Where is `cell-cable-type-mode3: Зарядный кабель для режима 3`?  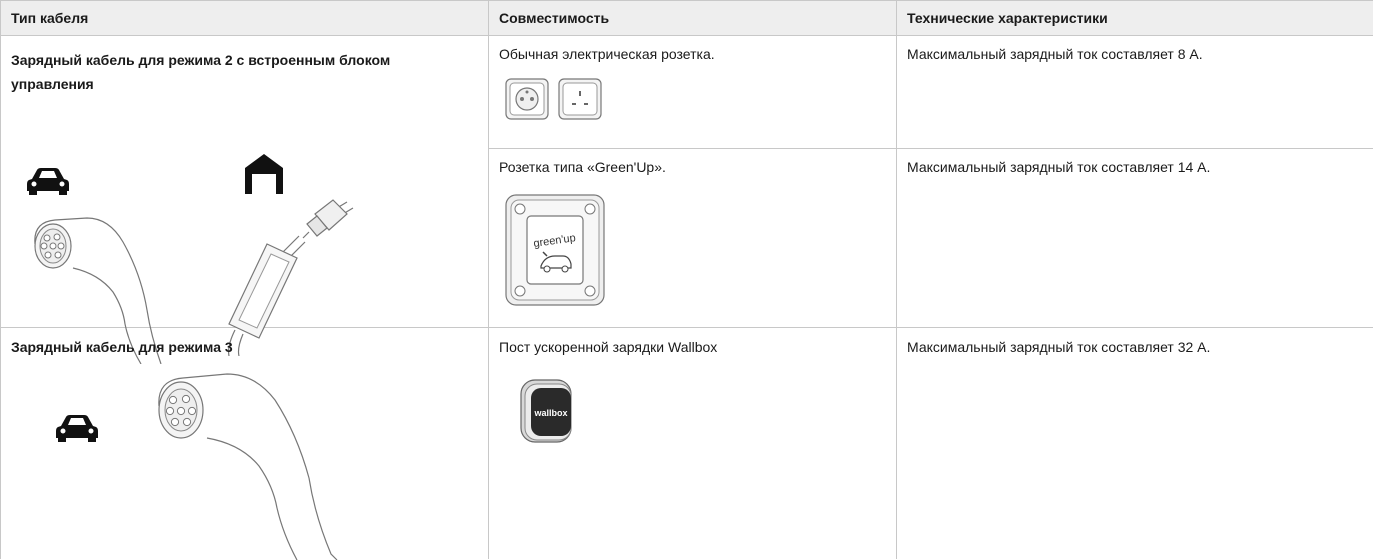
cell-cable-type-mode3: Зарядный кабель для режима 3 is located at coordinates (245, 443).